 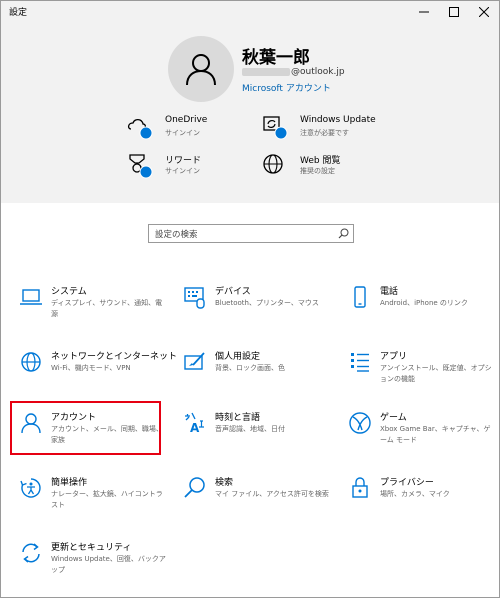 What do you see at coordinates (250, 12) in the screenshot?
I see `title-bar: 設定` at bounding box center [250, 12].